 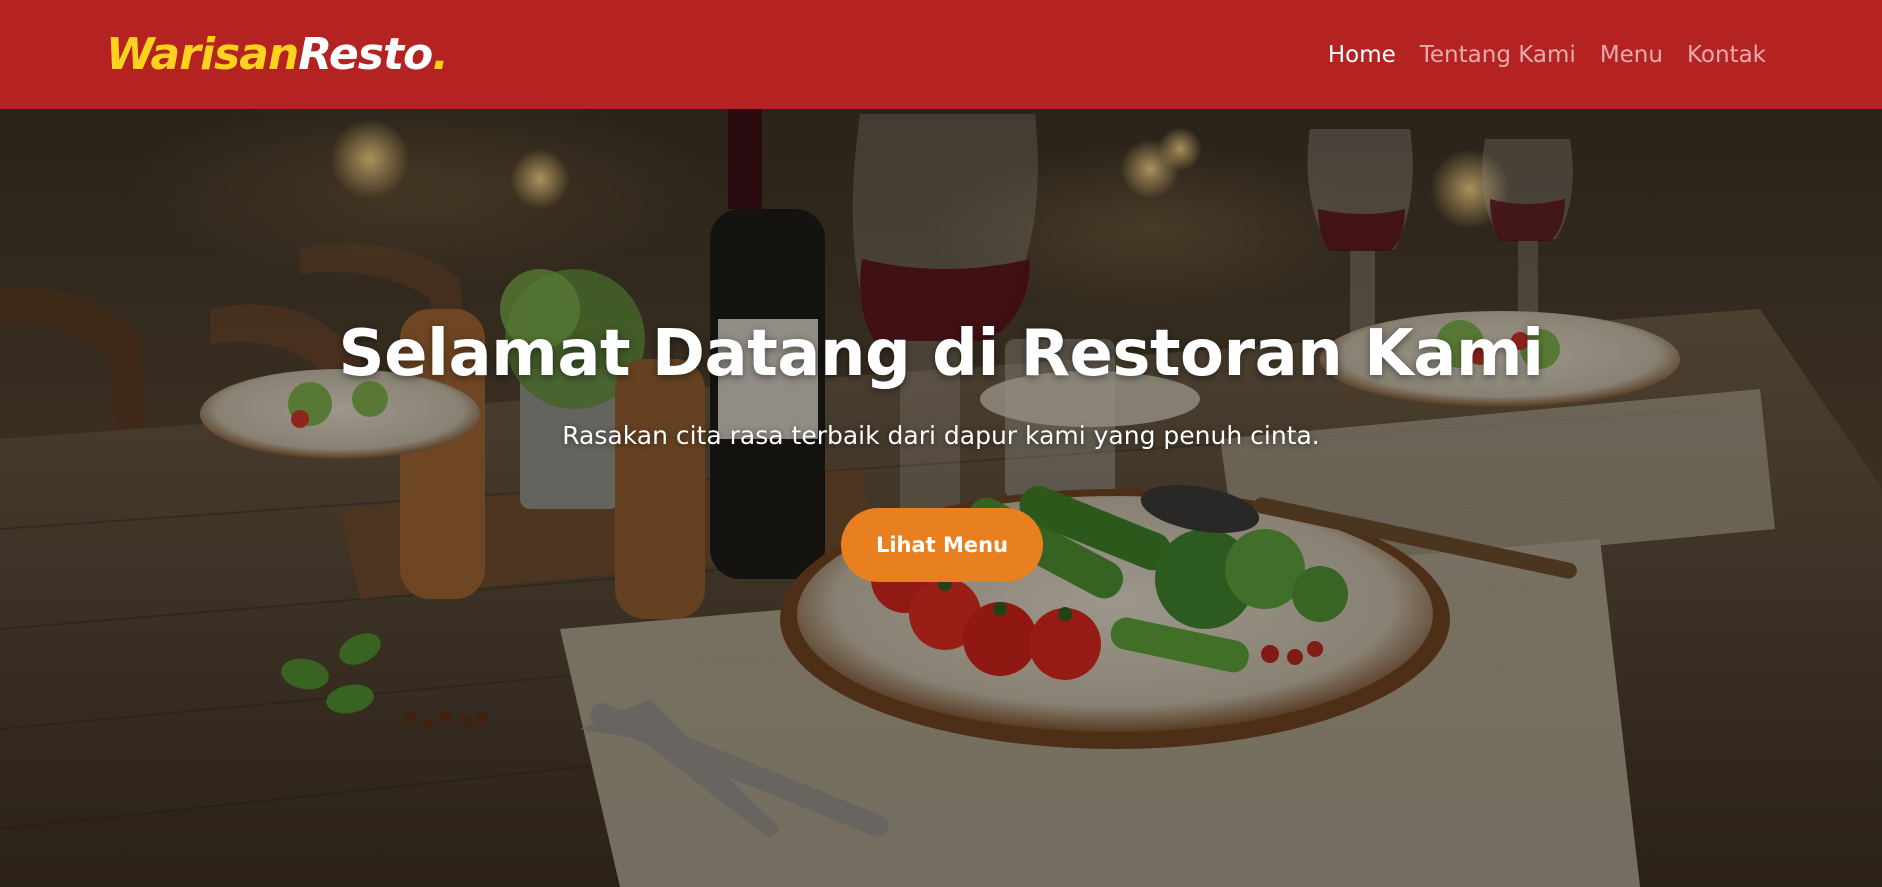 What do you see at coordinates (1631, 55) in the screenshot?
I see `nav-link-menu: Menu` at bounding box center [1631, 55].